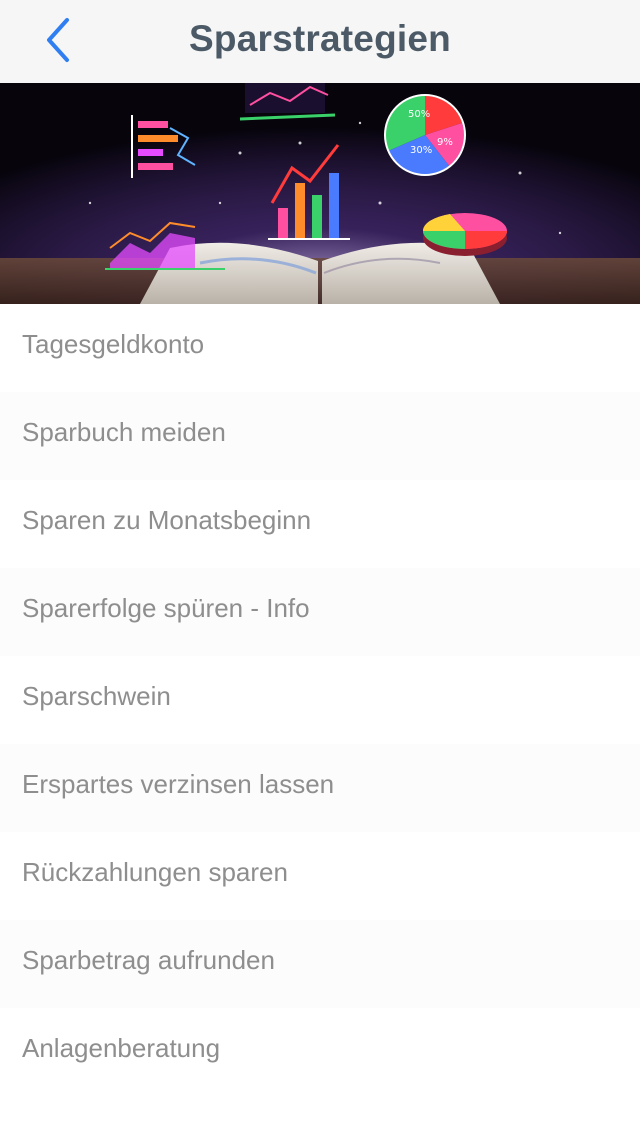 Image resolution: width=640 pixels, height=1136 pixels. I want to click on menu-item-sparbuch-meiden: Sparbuch meiden, so click(320, 436).